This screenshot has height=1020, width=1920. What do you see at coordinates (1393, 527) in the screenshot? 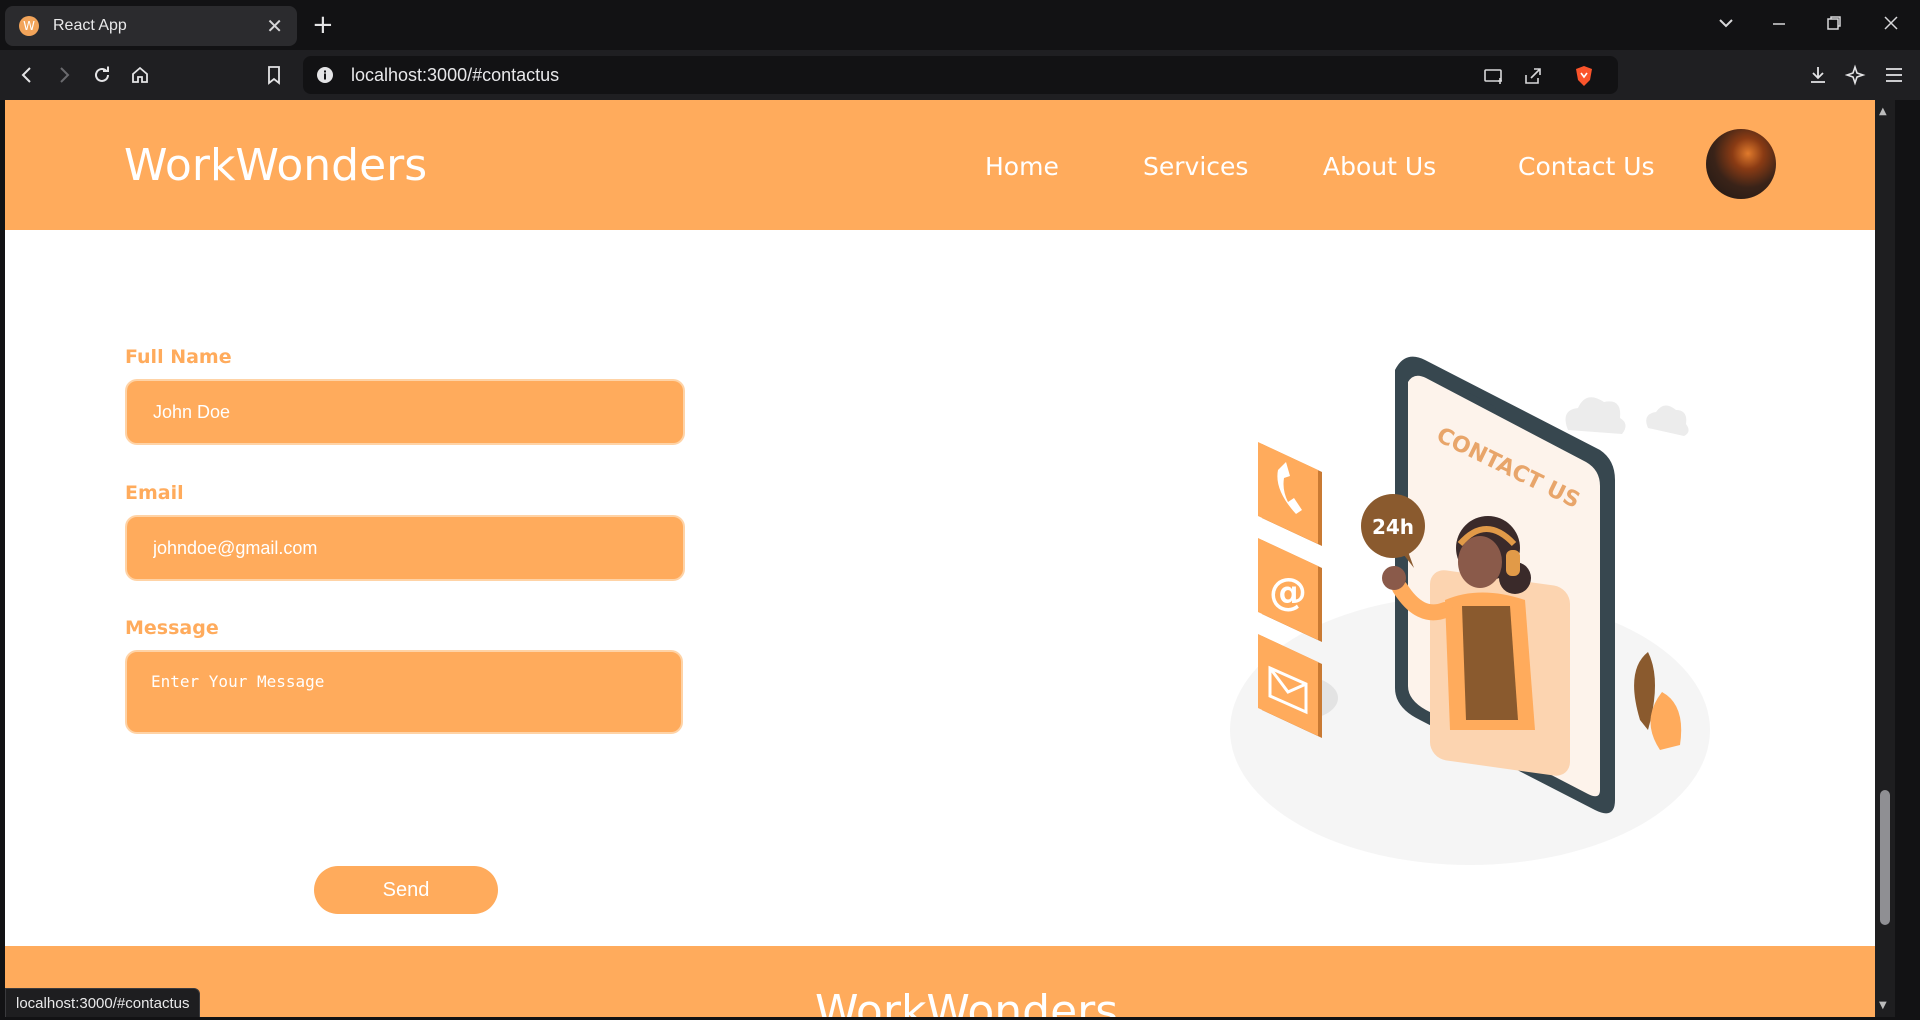
I see `bubble-text: 24h` at bounding box center [1393, 527].